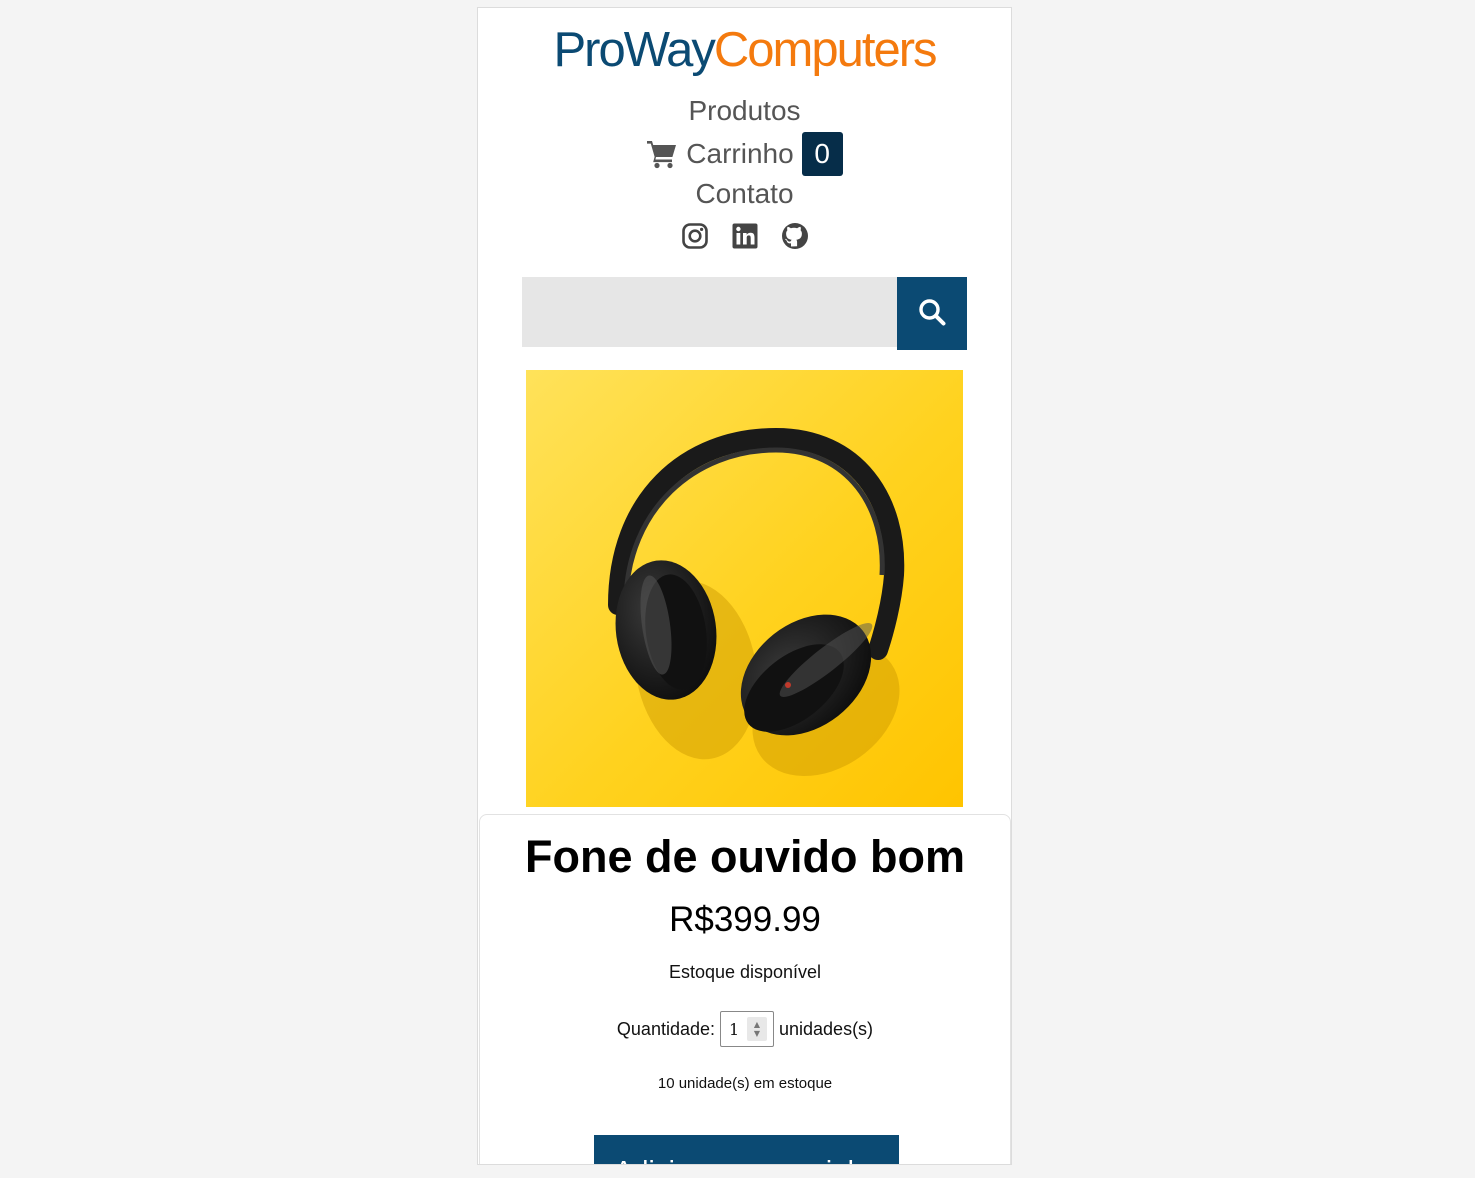 The height and width of the screenshot is (1178, 1475). Describe the element at coordinates (822, 154) in the screenshot. I see `cart-count-badge: 0` at that location.